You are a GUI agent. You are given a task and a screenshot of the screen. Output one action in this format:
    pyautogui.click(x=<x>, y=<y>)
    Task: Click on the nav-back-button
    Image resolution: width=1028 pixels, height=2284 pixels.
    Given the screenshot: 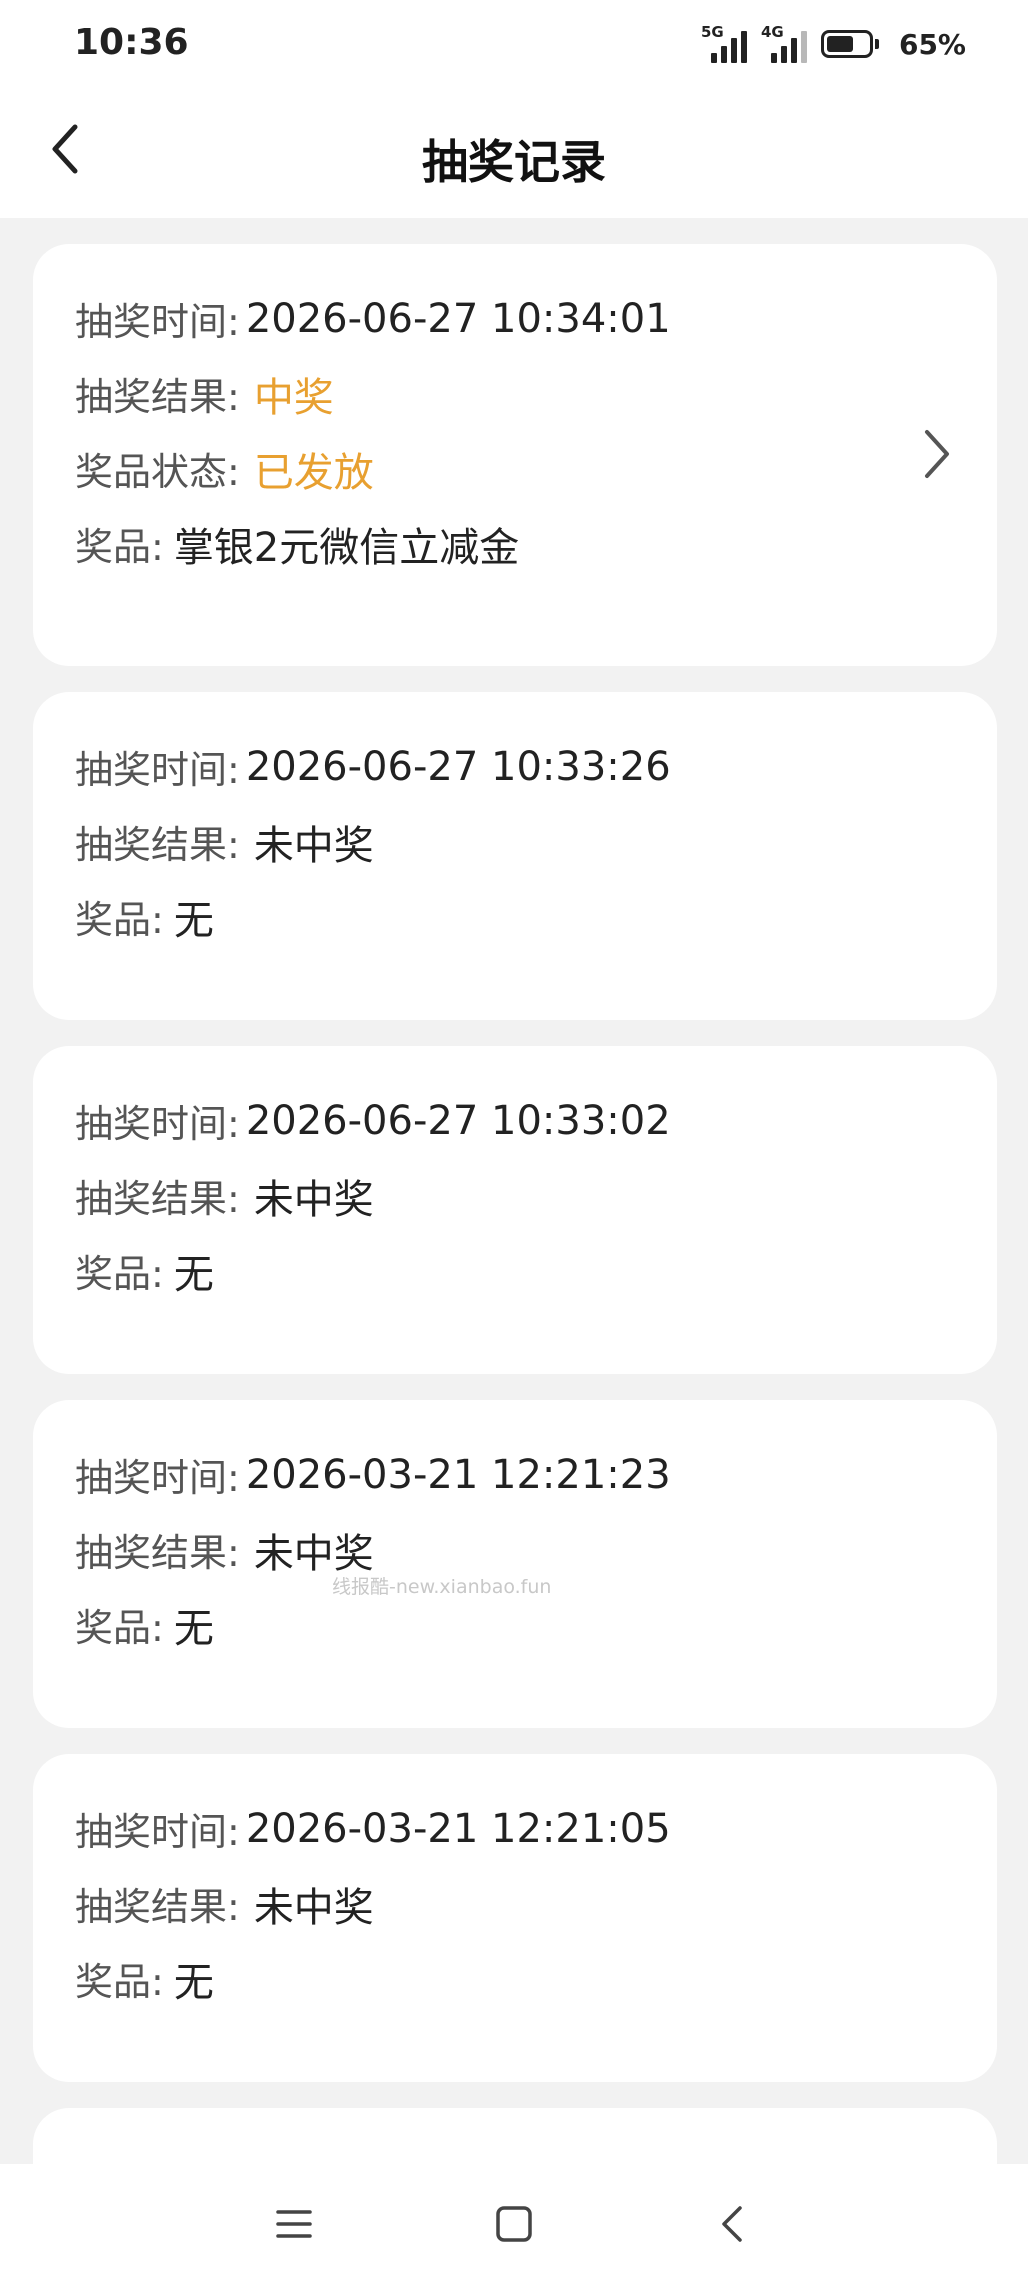 What is the action you would take?
    pyautogui.click(x=732, y=2224)
    